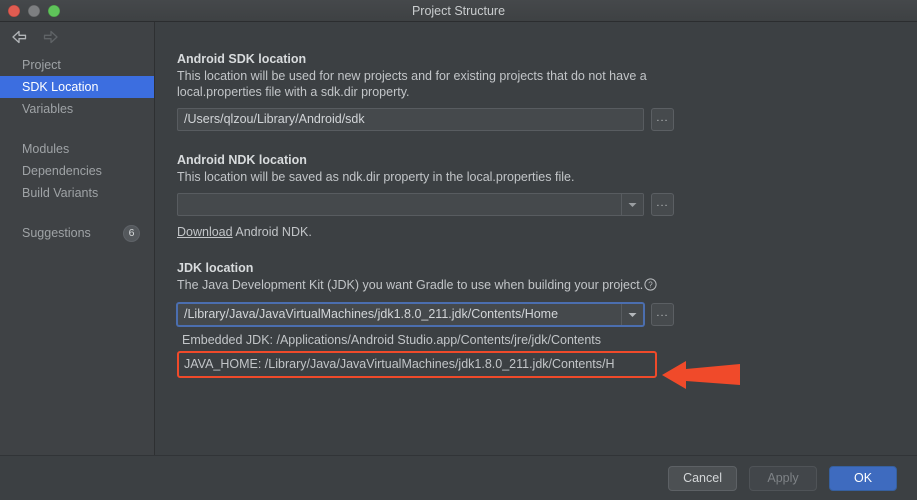 The height and width of the screenshot is (500, 917). I want to click on sidebar-item-build-variants: Build Variants, so click(77, 193).